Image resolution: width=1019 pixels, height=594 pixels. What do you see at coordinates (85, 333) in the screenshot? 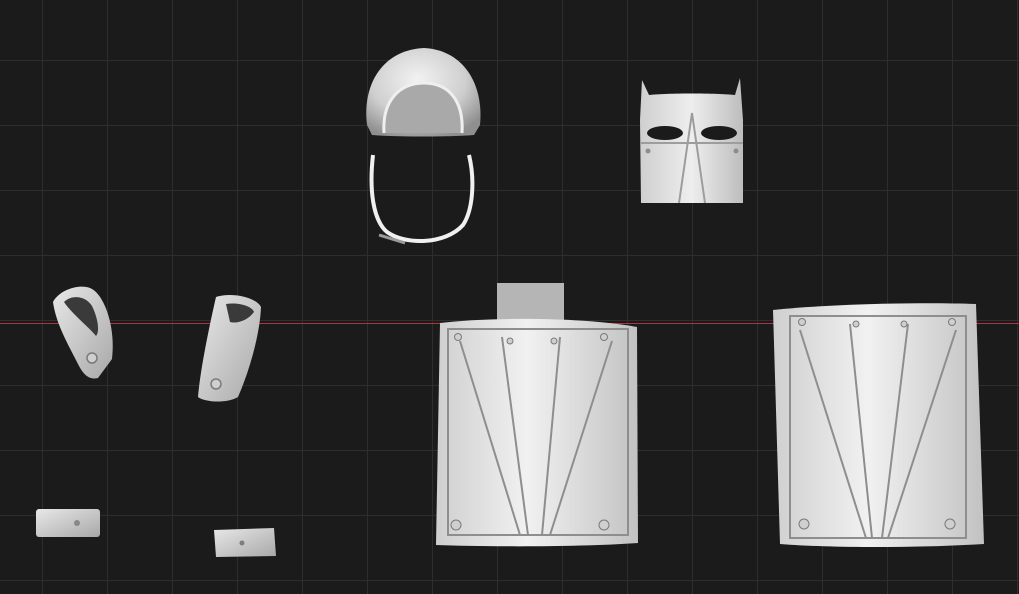
I see `left-bracer-mesh` at bounding box center [85, 333].